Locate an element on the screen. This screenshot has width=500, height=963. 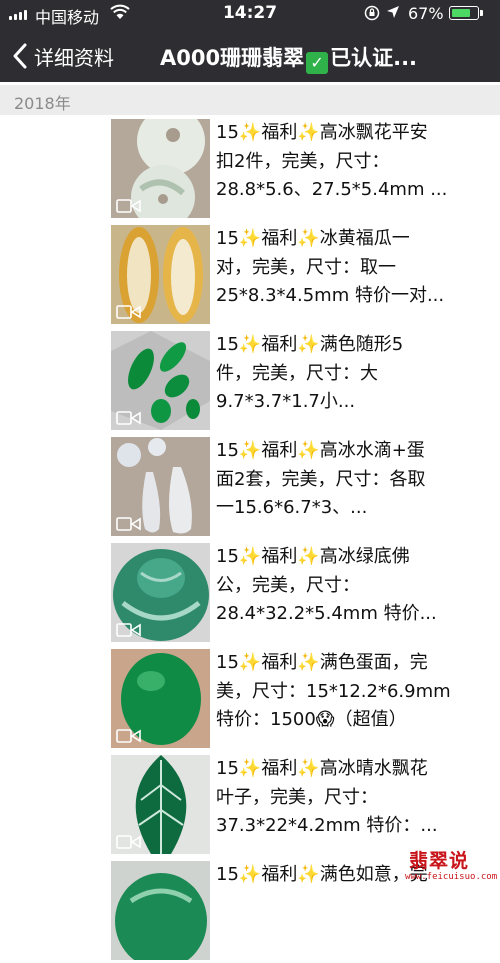
post-text-line: 扣2件，完美，尺寸： is located at coordinates (303, 161).